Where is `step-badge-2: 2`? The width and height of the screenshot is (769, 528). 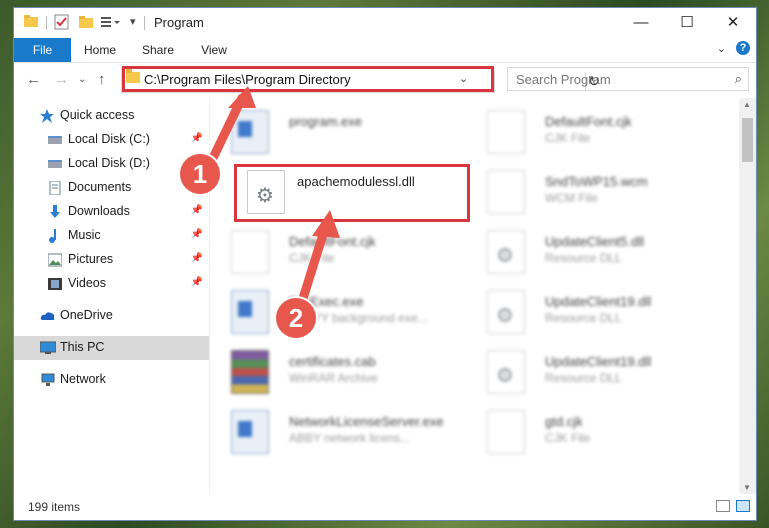 step-badge-2: 2 is located at coordinates (296, 318).